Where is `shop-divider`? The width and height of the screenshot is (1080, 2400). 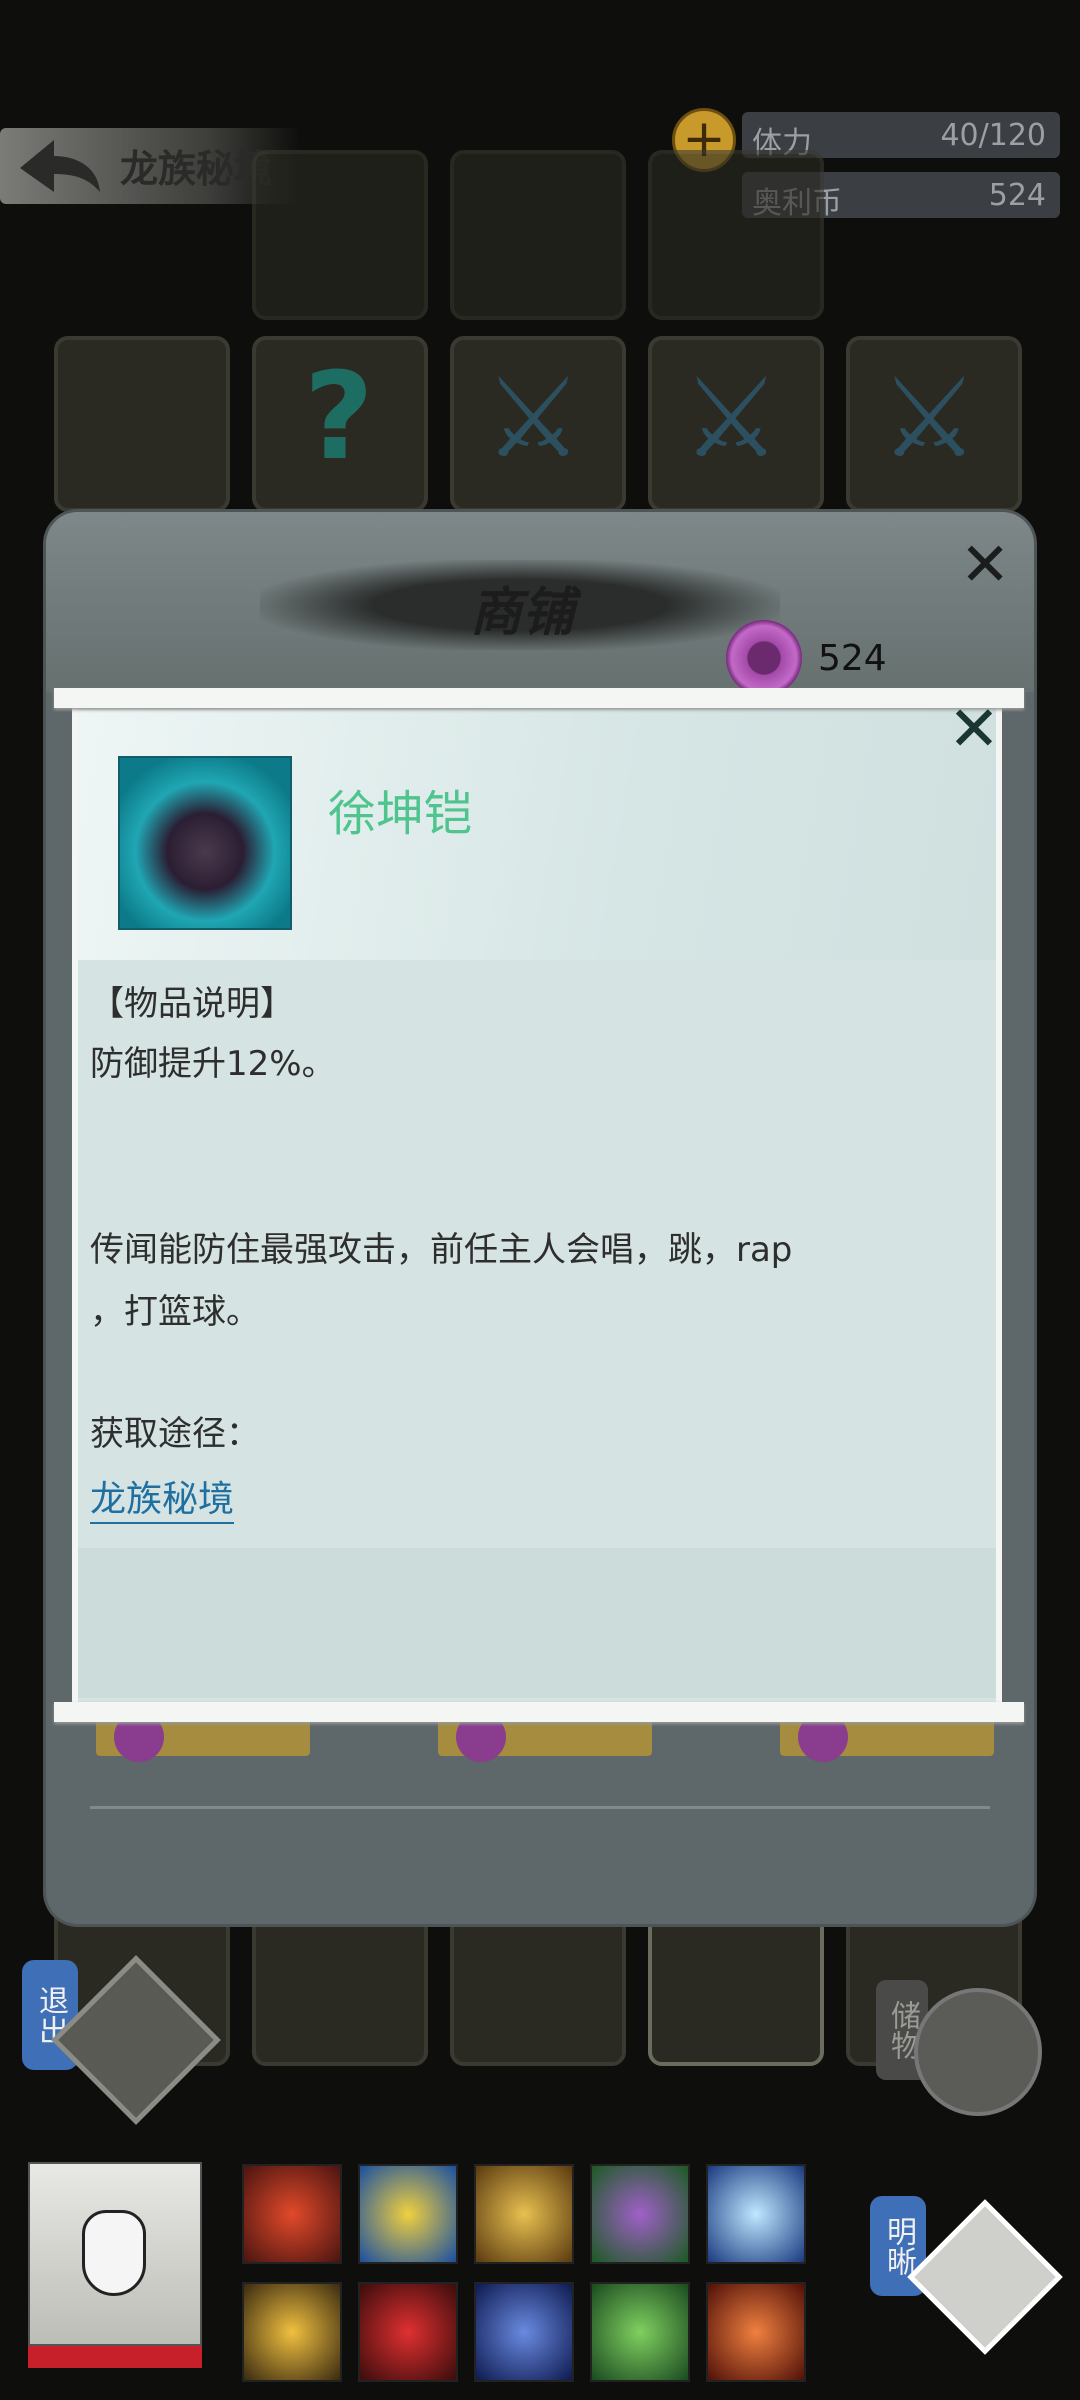
shop-divider is located at coordinates (540, 1814).